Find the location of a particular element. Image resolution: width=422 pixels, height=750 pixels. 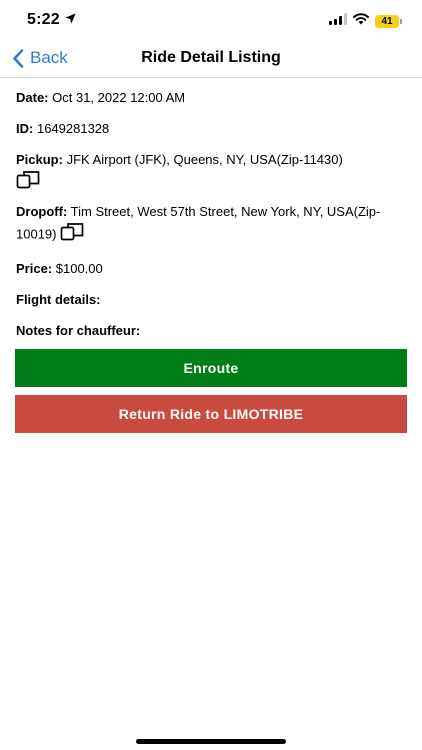

date-value: Oct 31, 2022 12:00 AM is located at coordinates (119, 97).